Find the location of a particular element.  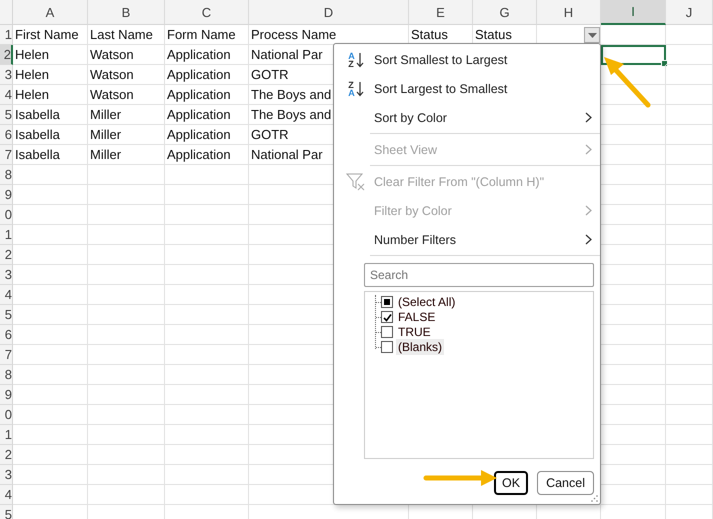

table-cell: Last Name is located at coordinates (126, 35).